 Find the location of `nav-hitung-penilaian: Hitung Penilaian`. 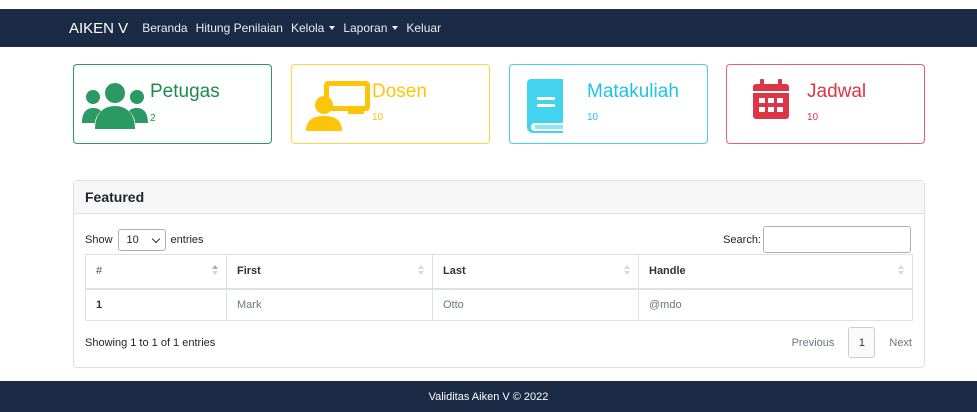

nav-hitung-penilaian: Hitung Penilaian is located at coordinates (239, 28).